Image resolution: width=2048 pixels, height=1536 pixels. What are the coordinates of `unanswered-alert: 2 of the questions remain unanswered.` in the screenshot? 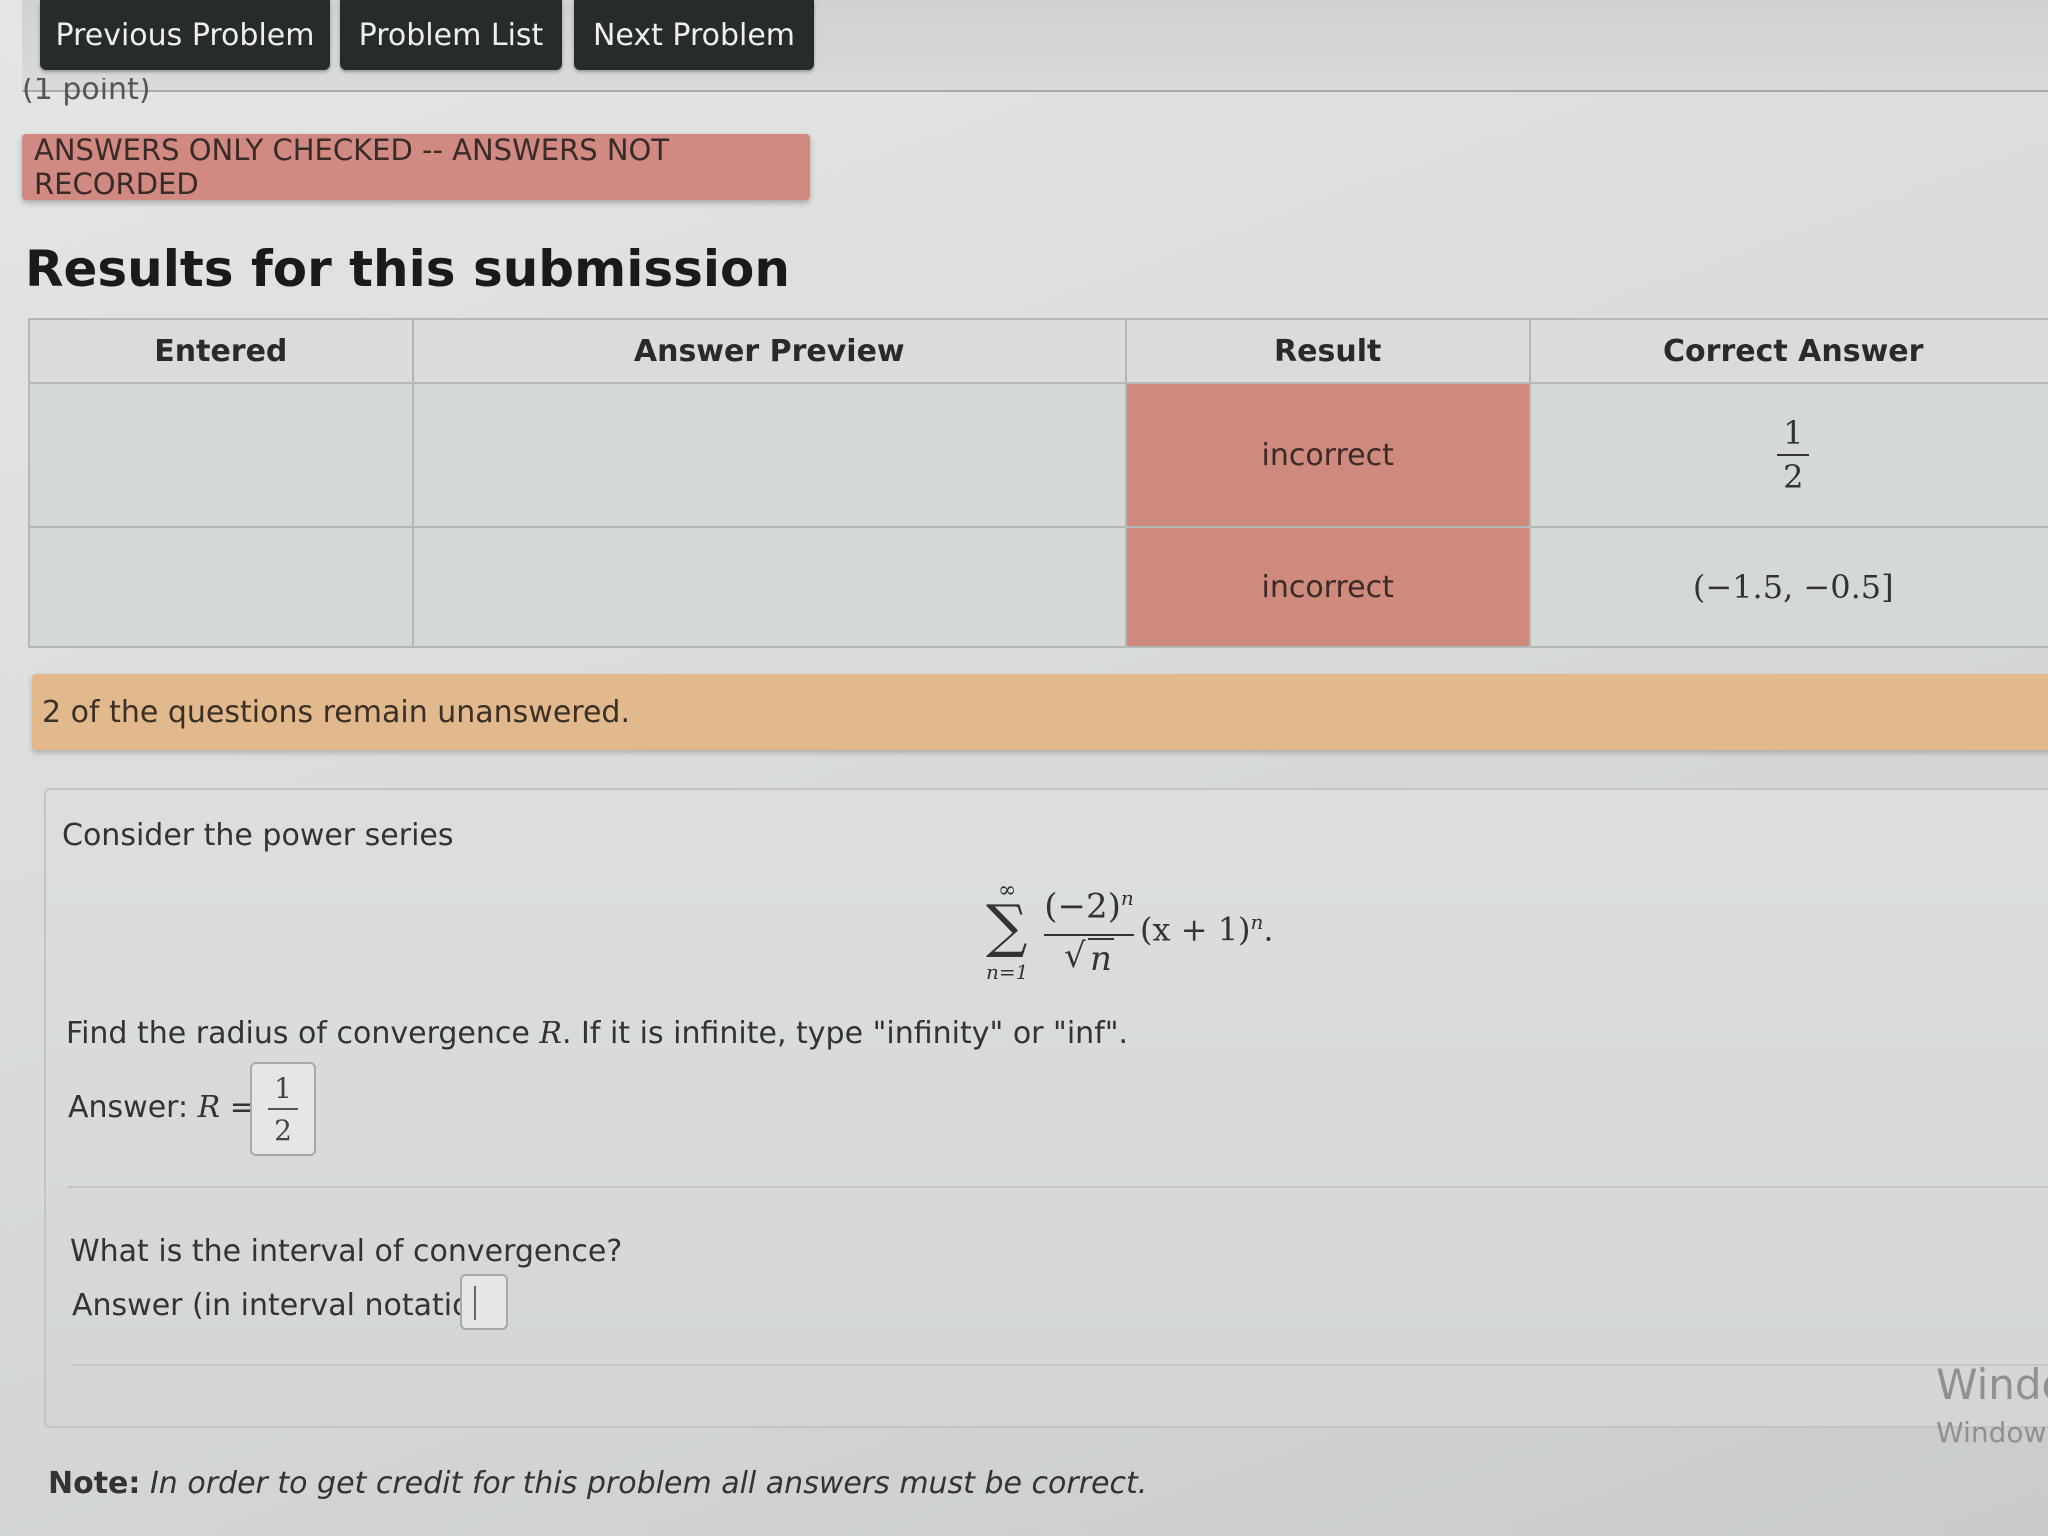 It's located at (1040, 712).